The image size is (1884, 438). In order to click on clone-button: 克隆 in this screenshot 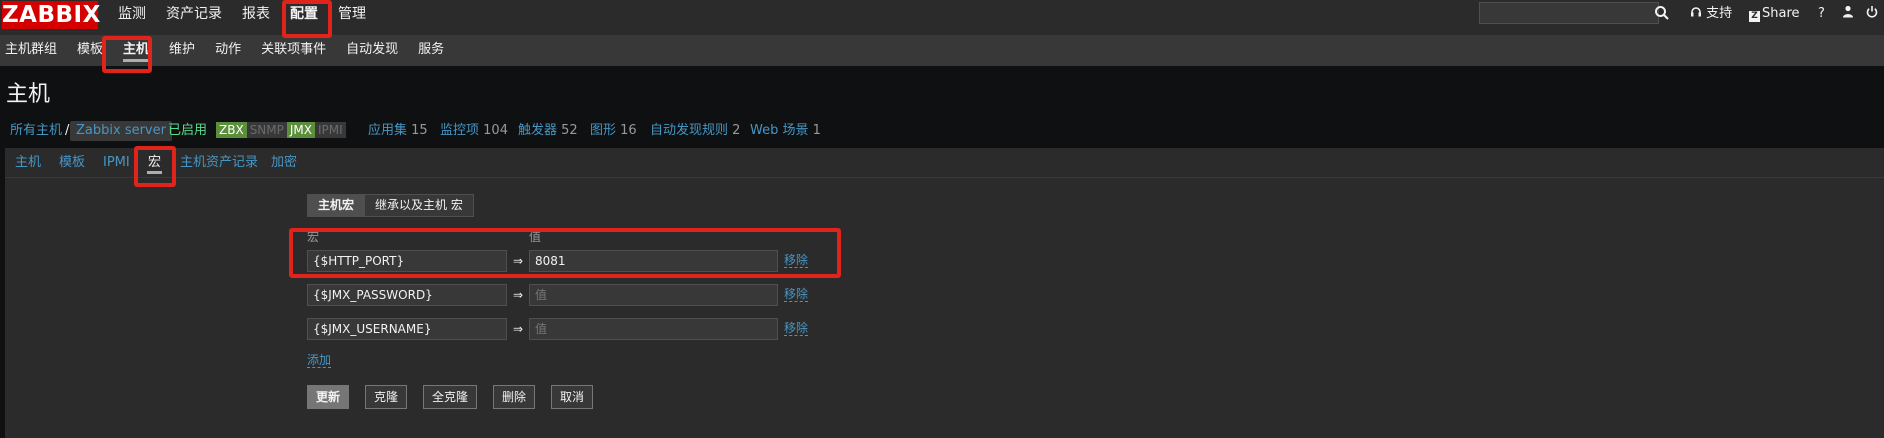, I will do `click(386, 397)`.